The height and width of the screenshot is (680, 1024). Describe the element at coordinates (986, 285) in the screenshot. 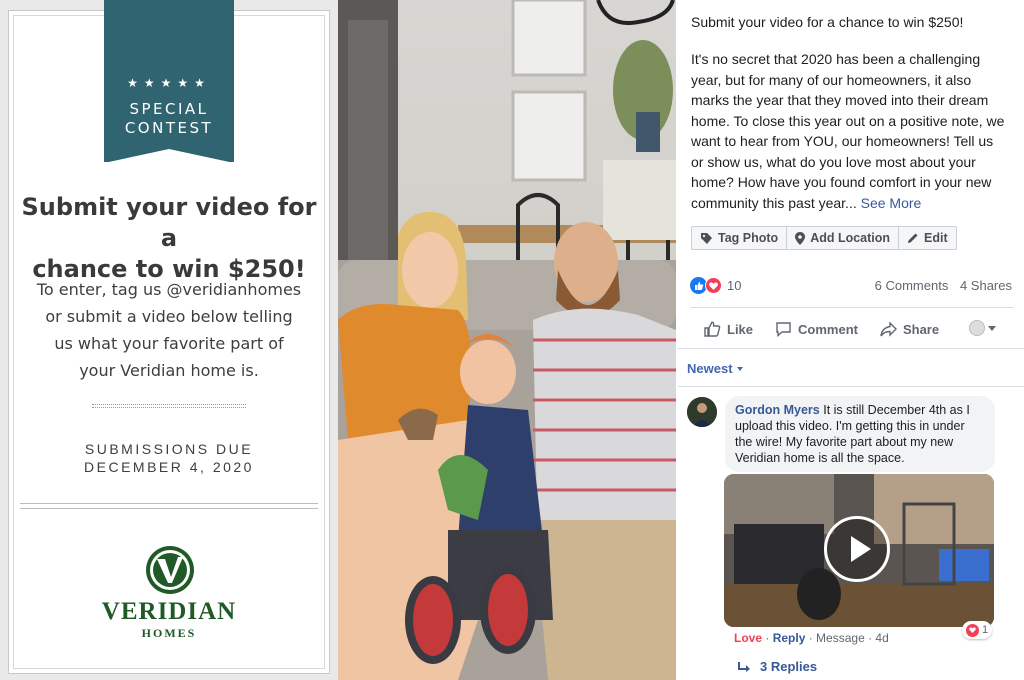

I see `shares-count-link: 4 Shares` at that location.